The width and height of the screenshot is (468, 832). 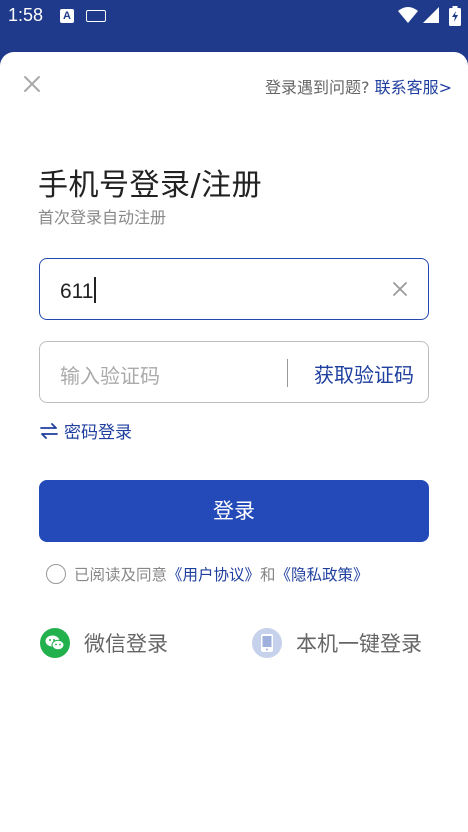 What do you see at coordinates (150, 185) in the screenshot?
I see `page-title: 手机号登录/注册` at bounding box center [150, 185].